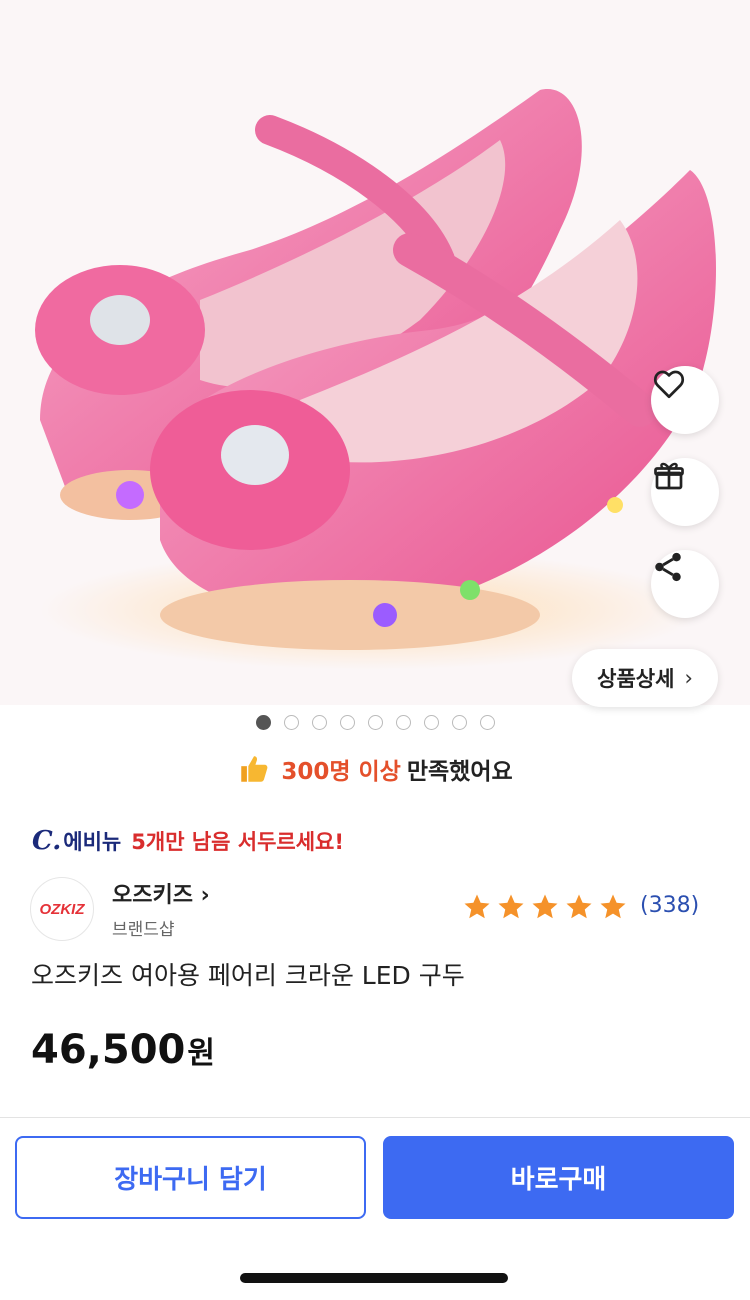 The width and height of the screenshot is (750, 1300). What do you see at coordinates (201, 1053) in the screenshot?
I see `price-currency: 원` at bounding box center [201, 1053].